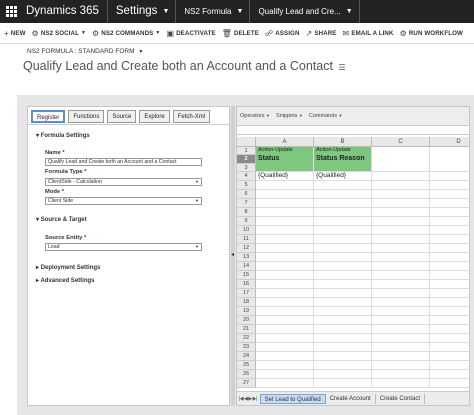  I want to click on cell-d8, so click(449, 212).